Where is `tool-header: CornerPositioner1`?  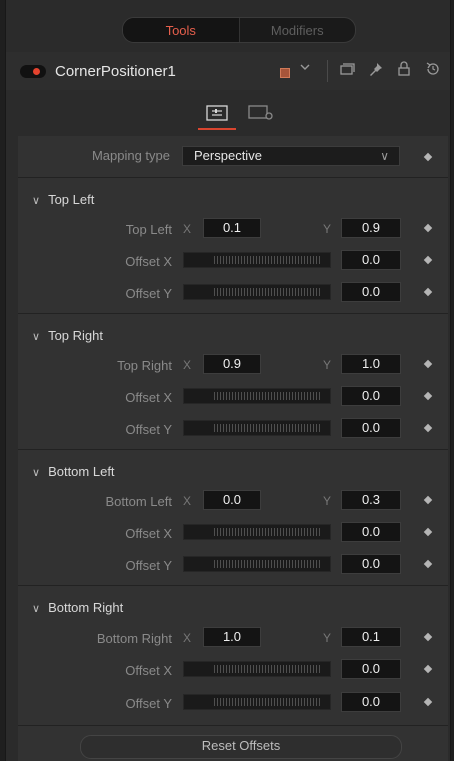
tool-header: CornerPositioner1 is located at coordinates (228, 71).